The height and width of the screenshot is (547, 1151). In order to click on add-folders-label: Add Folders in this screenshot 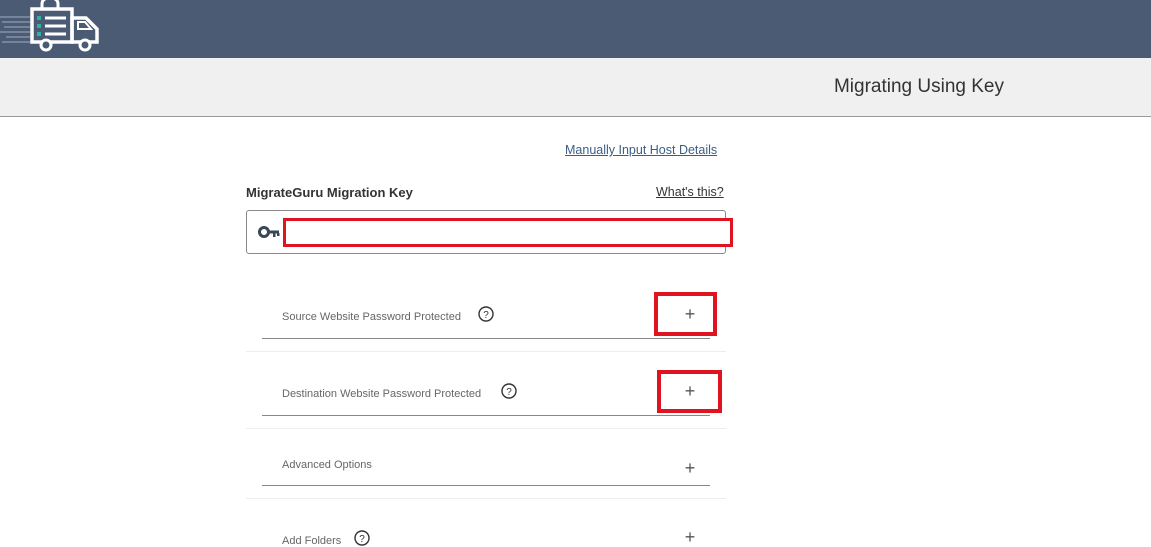, I will do `click(312, 541)`.